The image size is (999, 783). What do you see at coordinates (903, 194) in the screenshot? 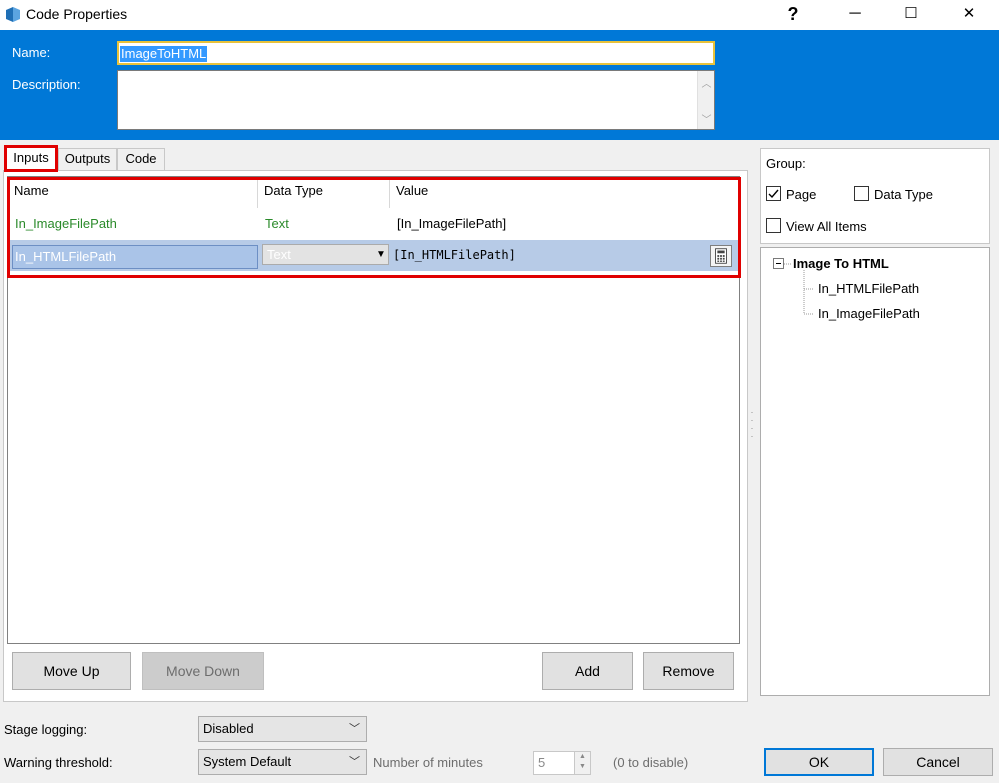
I see `data-type-checkbox-label: Data Type` at bounding box center [903, 194].